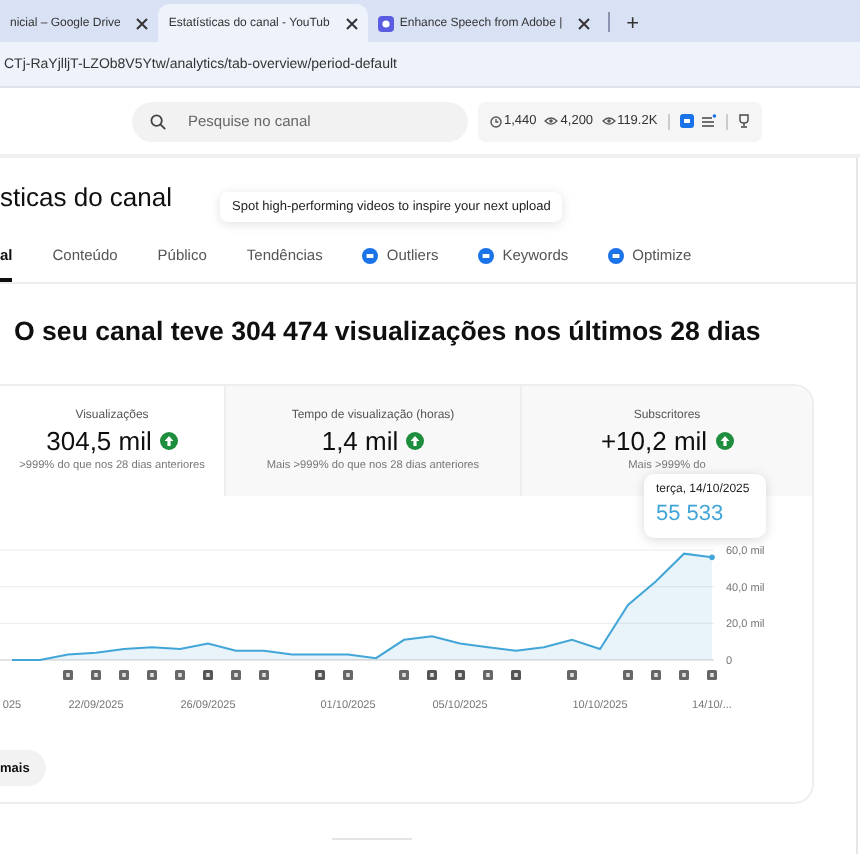  Describe the element at coordinates (385, 23) in the screenshot. I see `app-icon` at that location.